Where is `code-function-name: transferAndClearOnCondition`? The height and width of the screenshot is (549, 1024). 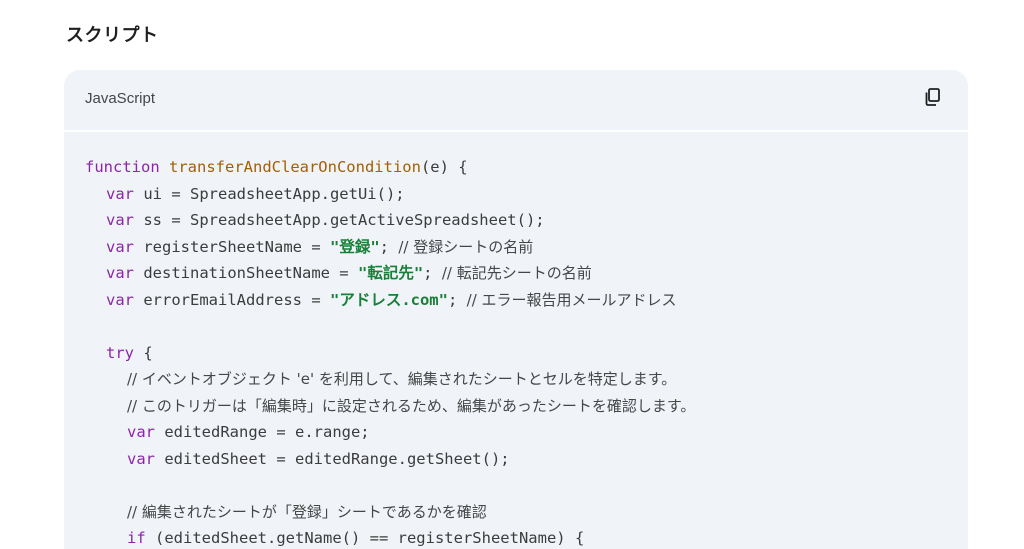 code-function-name: transferAndClearOnCondition is located at coordinates (295, 167).